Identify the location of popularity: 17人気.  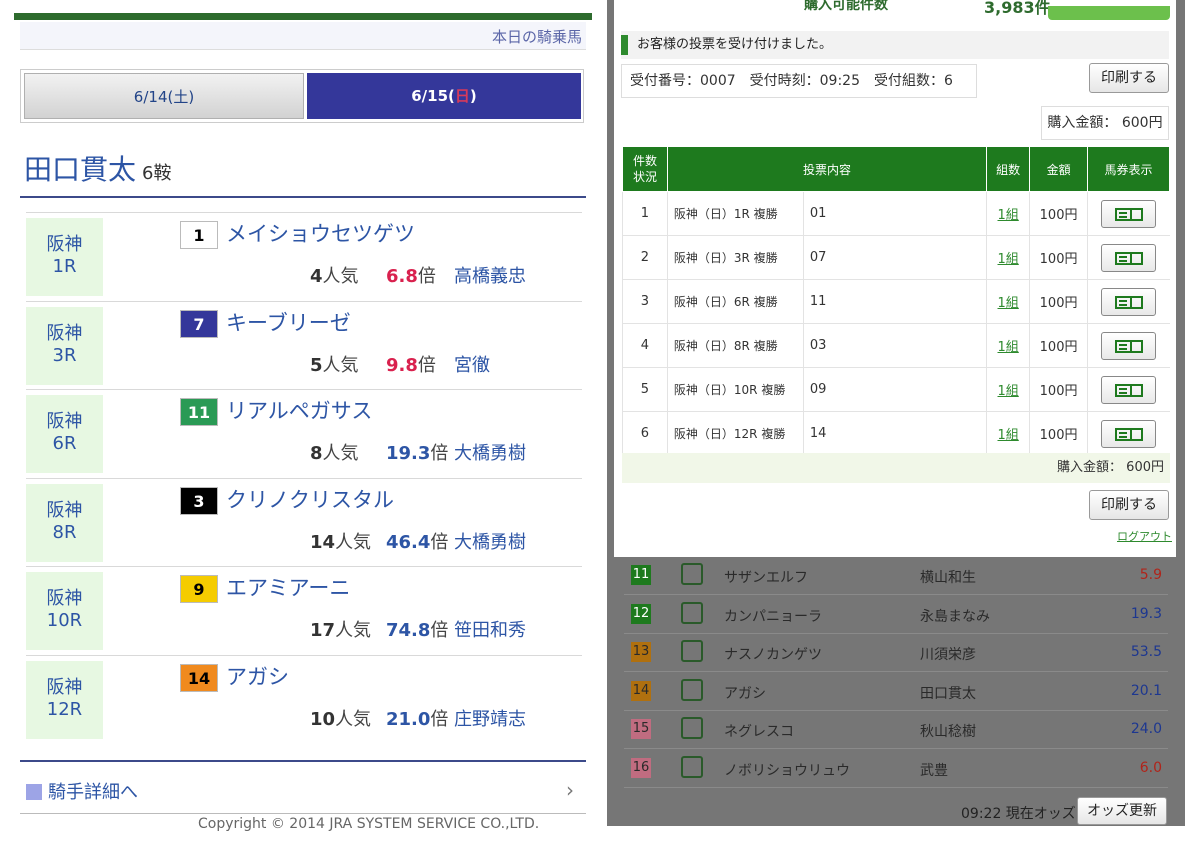
(341, 631).